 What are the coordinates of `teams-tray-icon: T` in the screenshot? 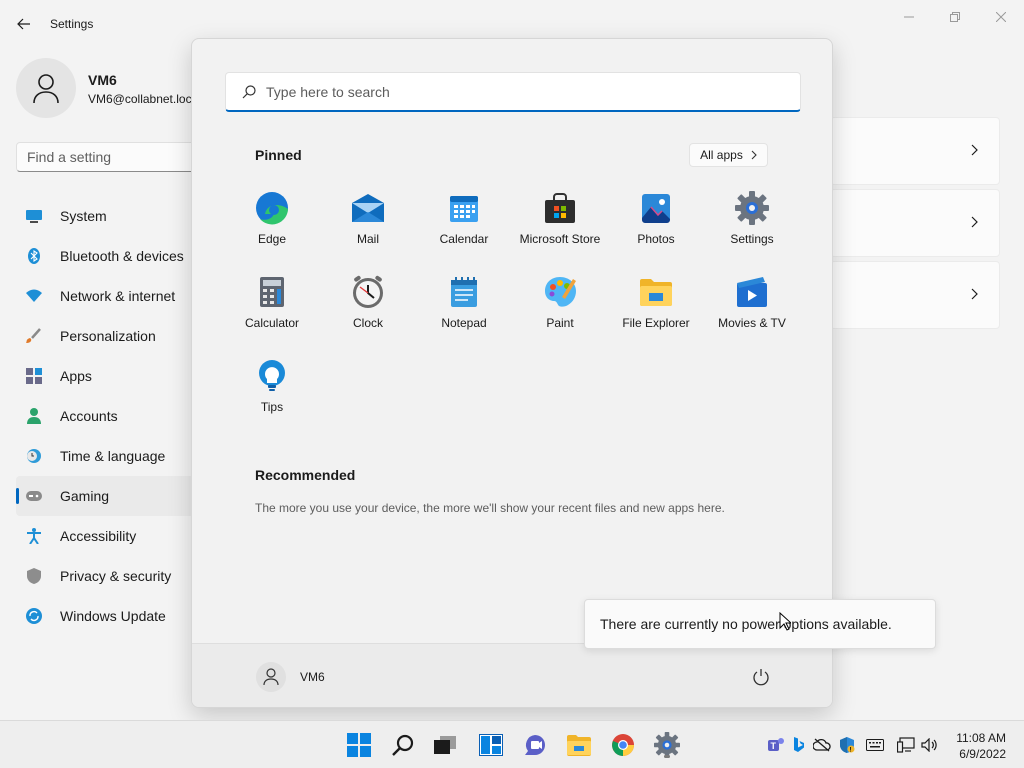 It's located at (776, 745).